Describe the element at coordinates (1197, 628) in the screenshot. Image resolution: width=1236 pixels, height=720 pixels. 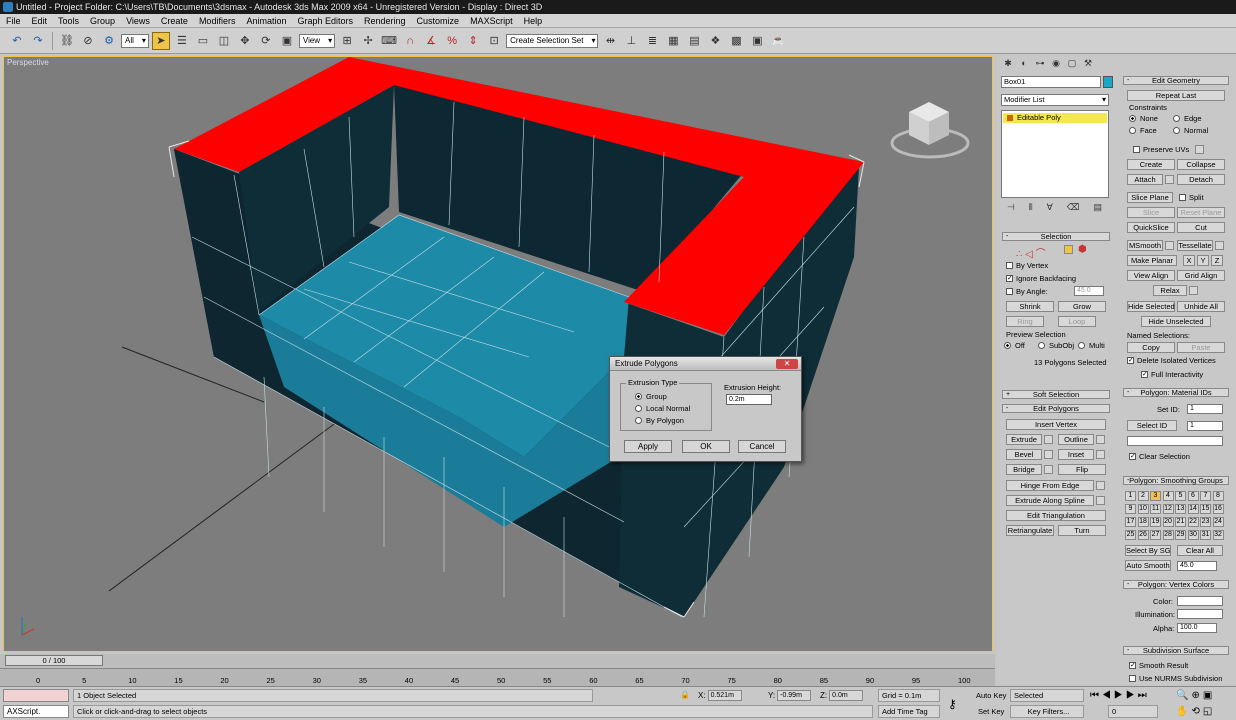
I see `alpha-field: 100.0` at that location.